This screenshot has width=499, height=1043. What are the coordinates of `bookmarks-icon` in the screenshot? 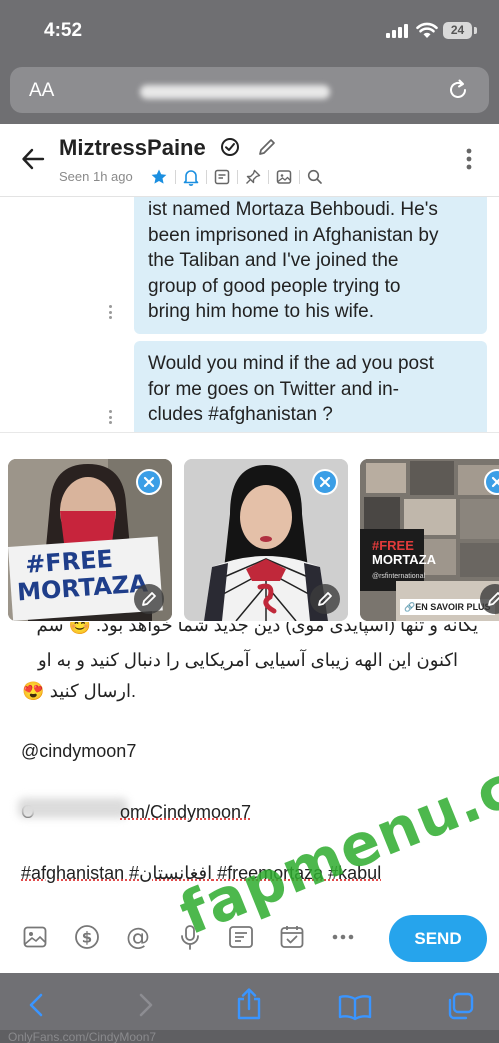 It's located at (355, 1009).